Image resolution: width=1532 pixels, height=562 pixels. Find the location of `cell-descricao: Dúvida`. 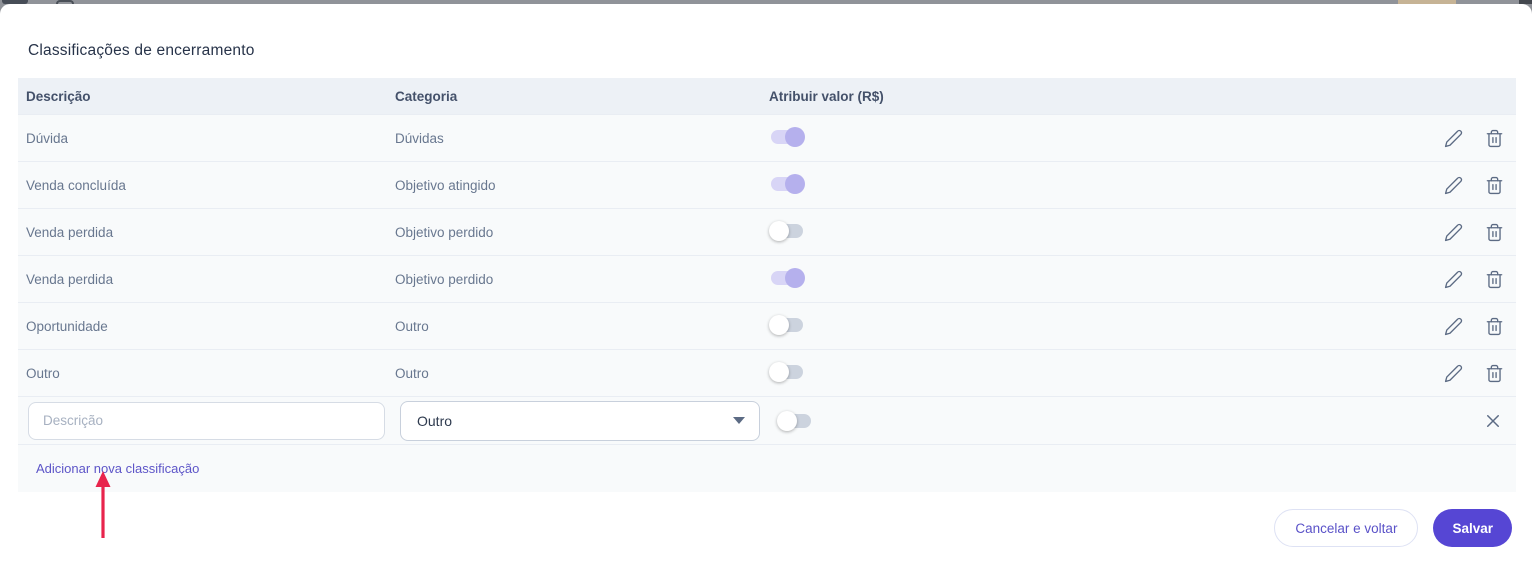

cell-descricao: Dúvida is located at coordinates (47, 138).